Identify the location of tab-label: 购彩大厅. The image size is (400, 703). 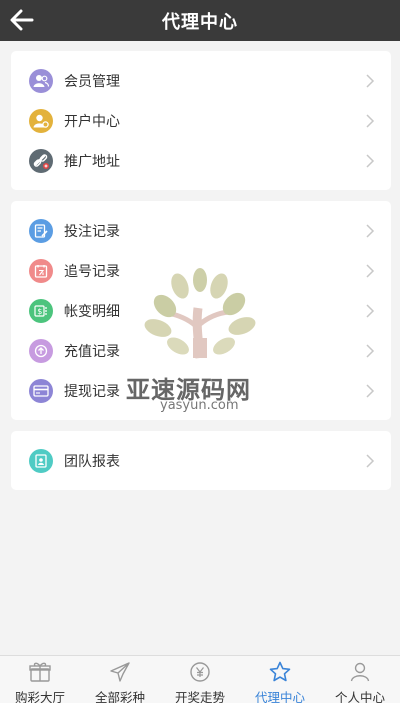
(39, 696).